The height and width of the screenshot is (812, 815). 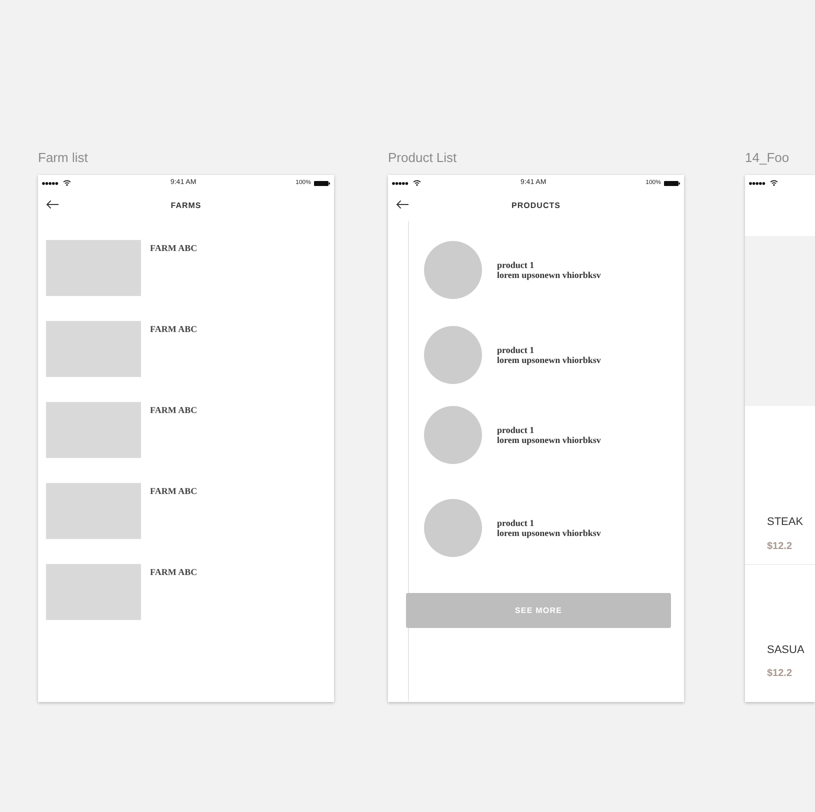 What do you see at coordinates (785, 522) in the screenshot?
I see `food-name: STEAK` at bounding box center [785, 522].